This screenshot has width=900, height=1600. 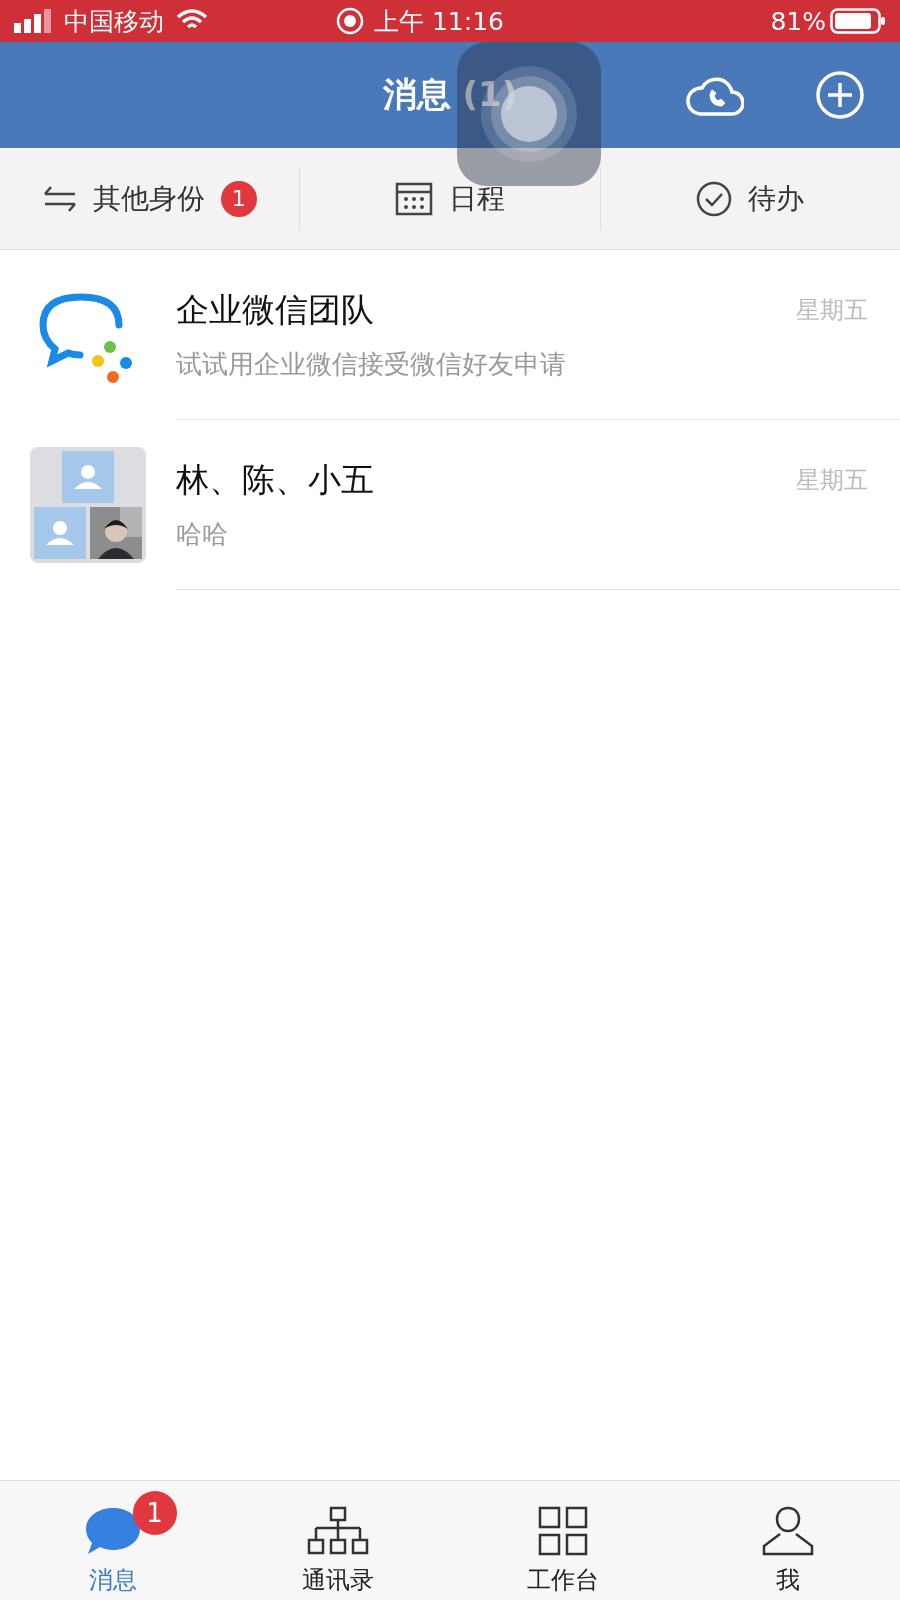 What do you see at coordinates (371, 364) in the screenshot?
I see `chat-preview: 试试用企业微信接受微信好友申请` at bounding box center [371, 364].